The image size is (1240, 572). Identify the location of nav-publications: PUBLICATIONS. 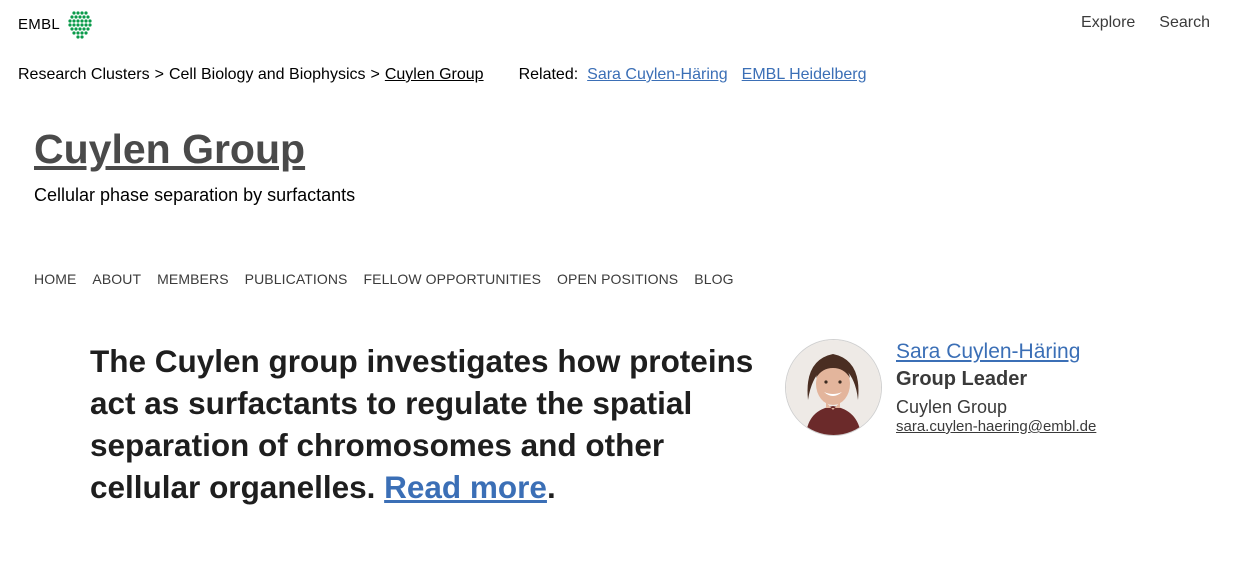
(296, 279).